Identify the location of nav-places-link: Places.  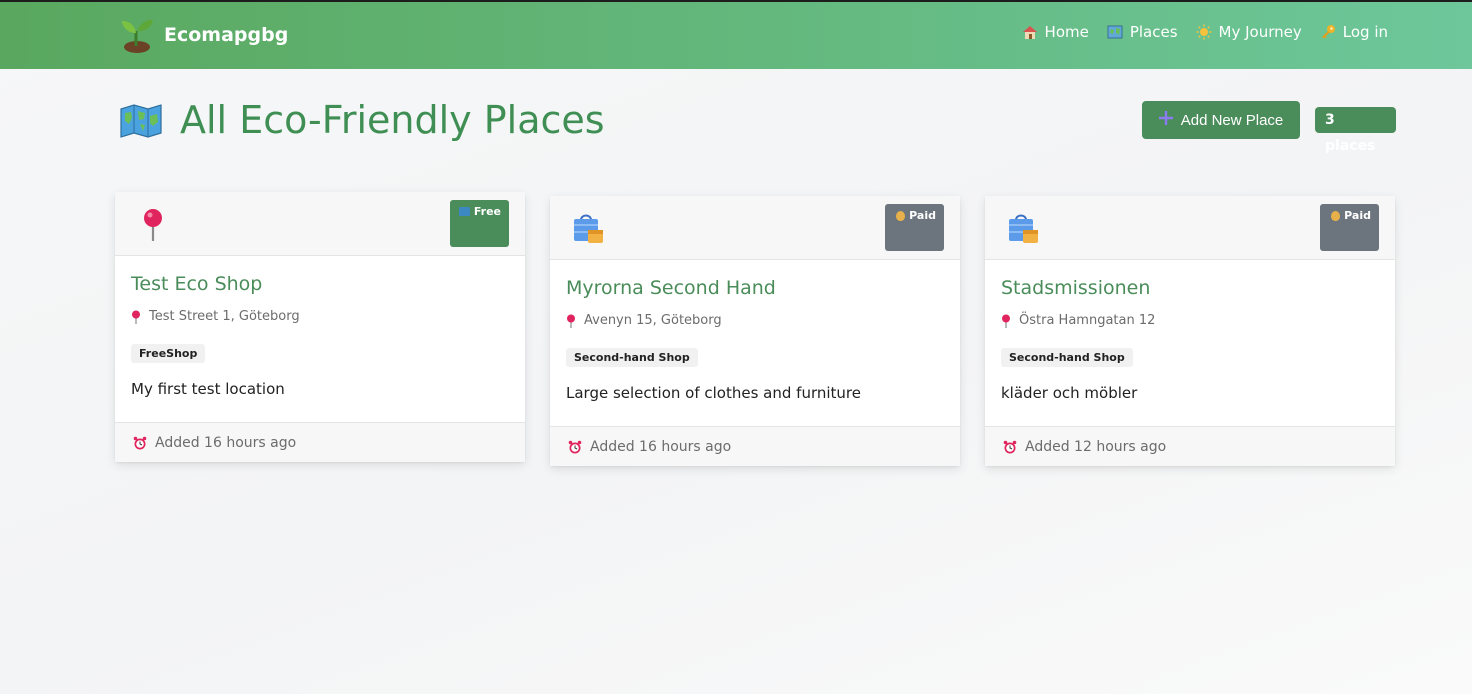
(1142, 32).